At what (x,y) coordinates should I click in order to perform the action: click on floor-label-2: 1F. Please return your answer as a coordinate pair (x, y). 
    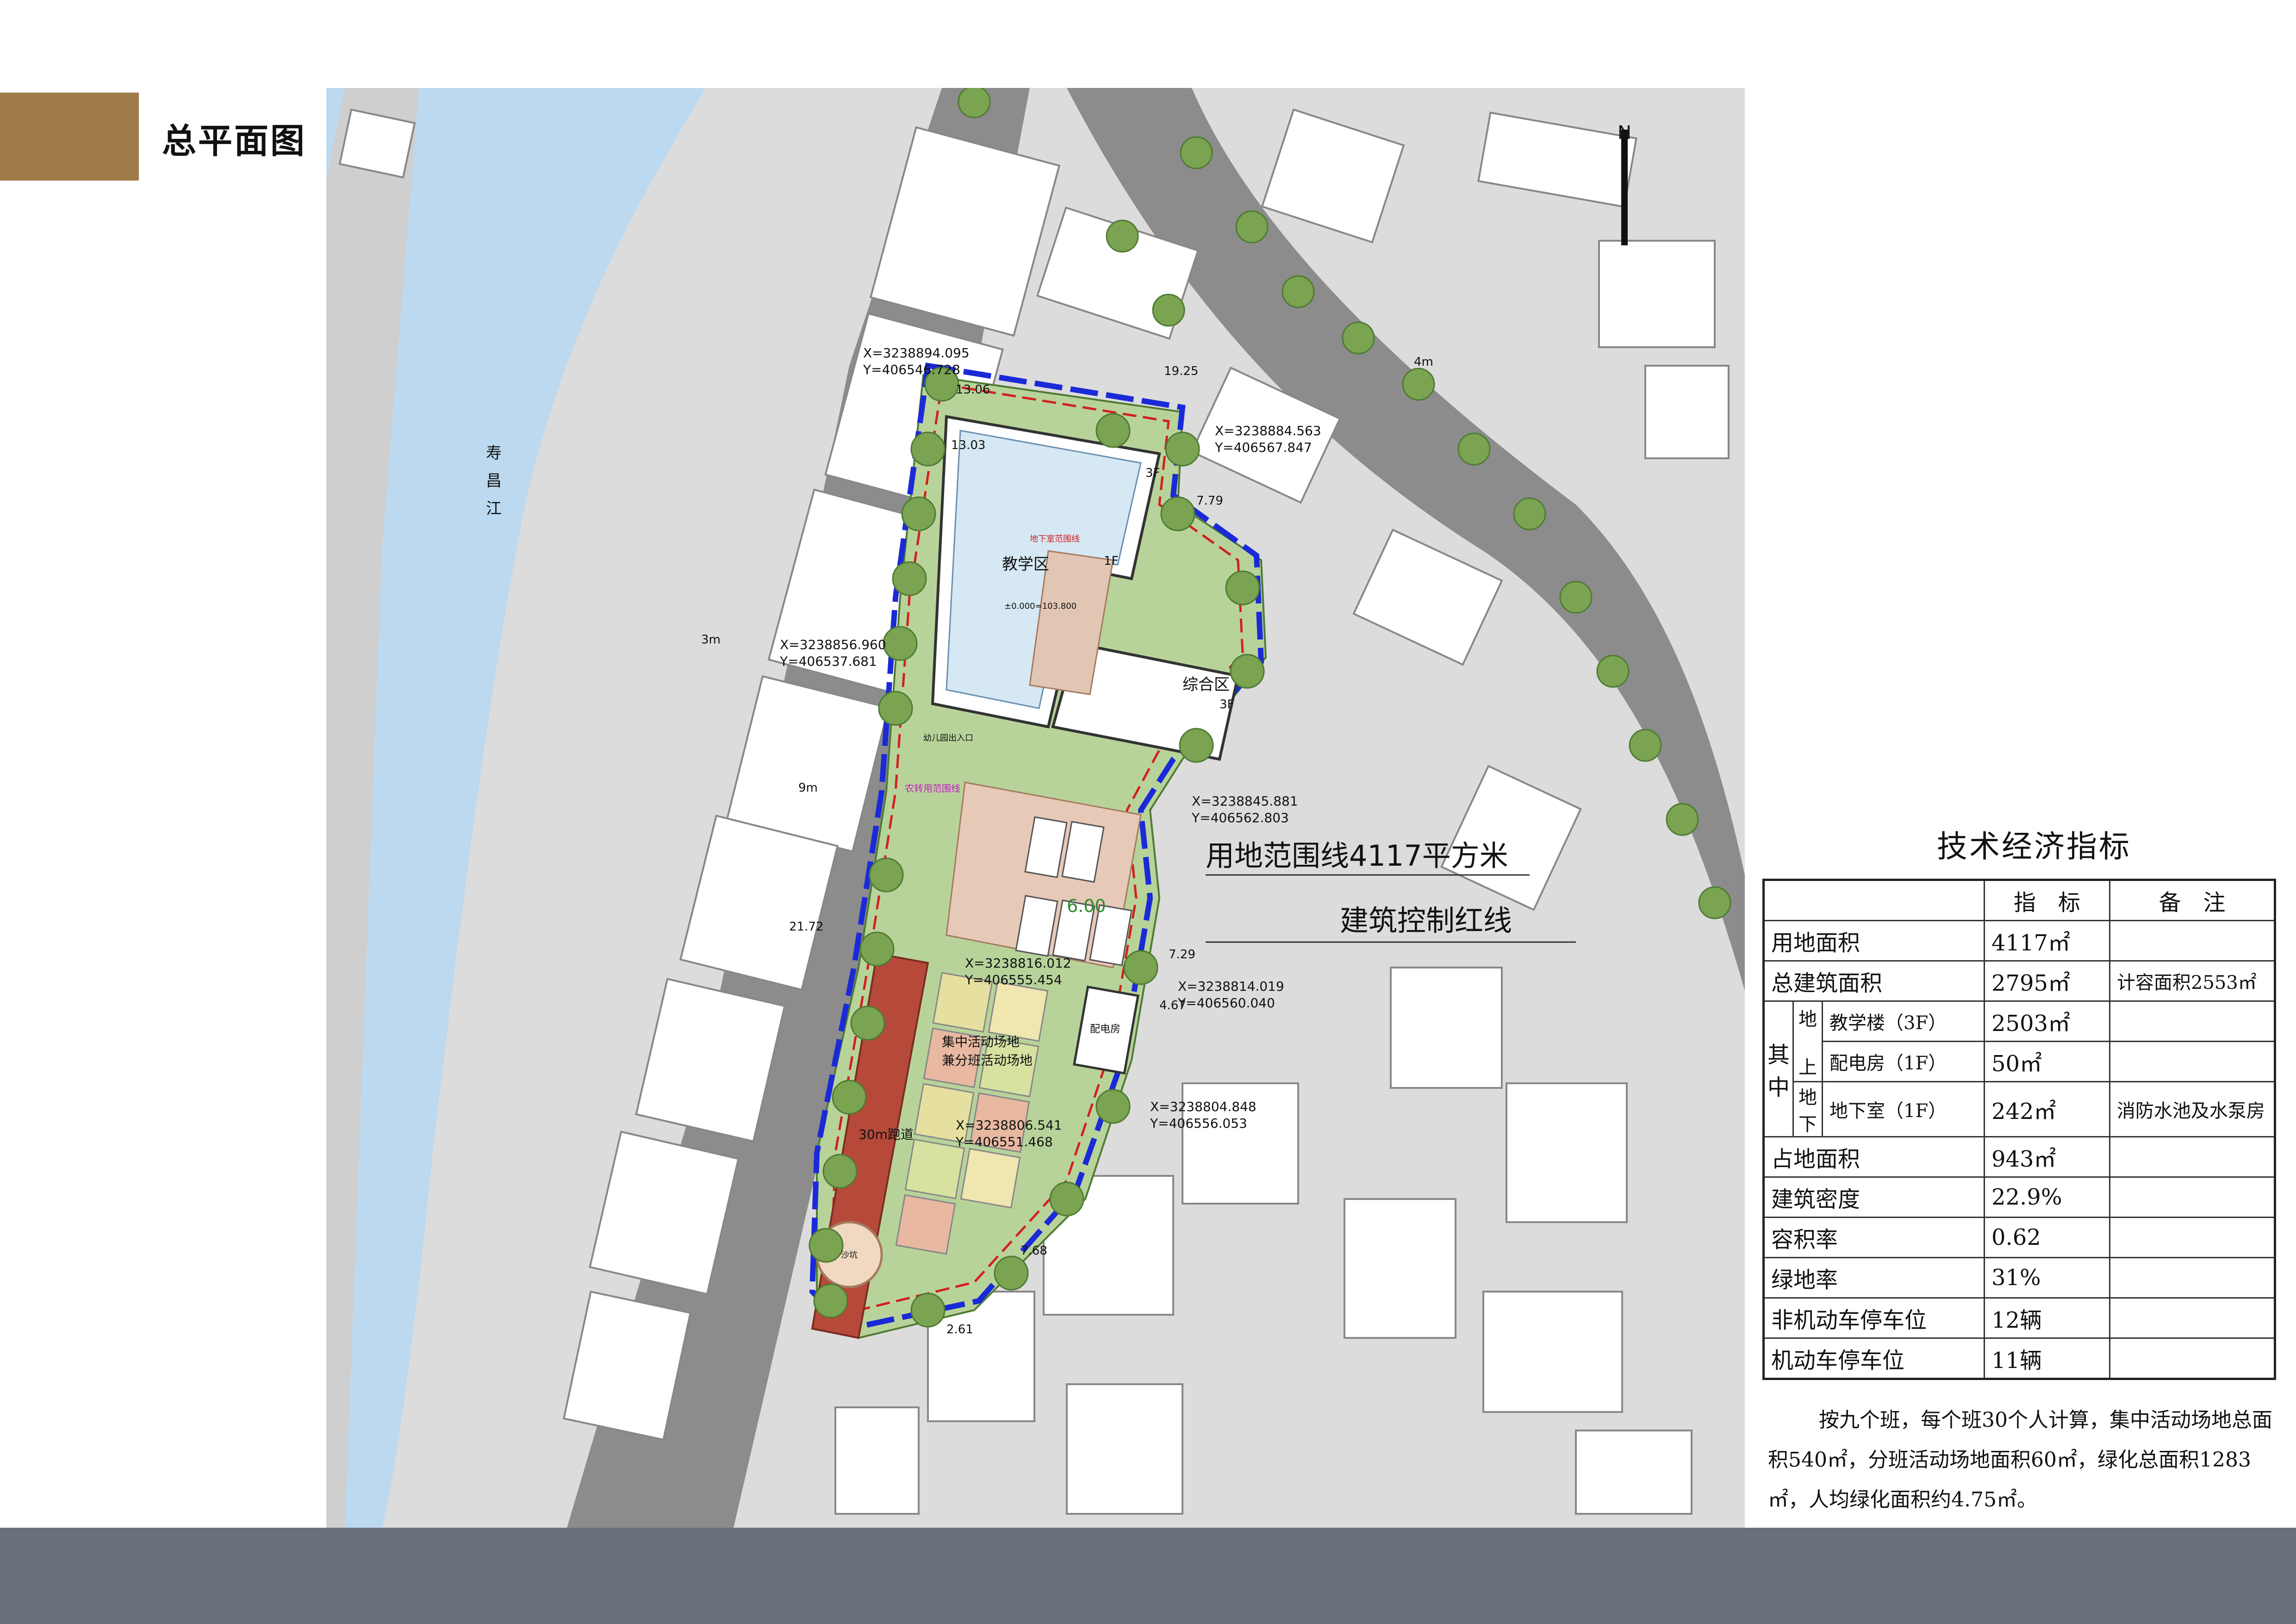
    Looking at the image, I should click on (1111, 561).